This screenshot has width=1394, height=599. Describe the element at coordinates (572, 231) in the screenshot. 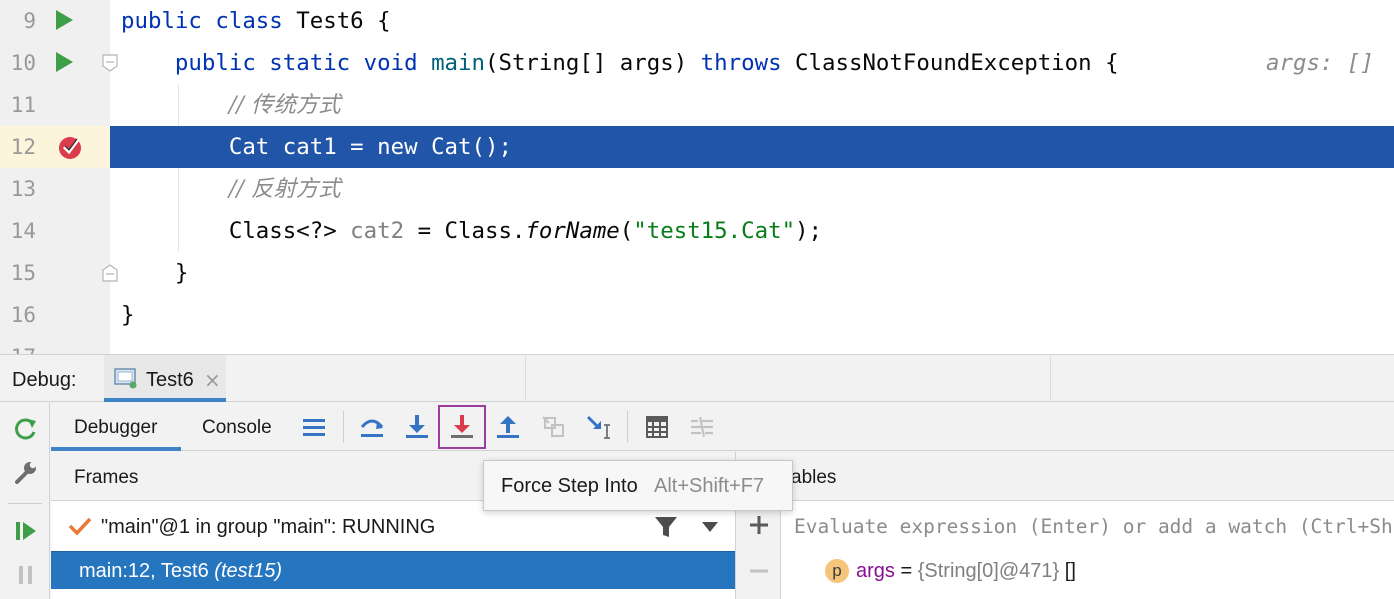

I see `code-token: forName` at that location.